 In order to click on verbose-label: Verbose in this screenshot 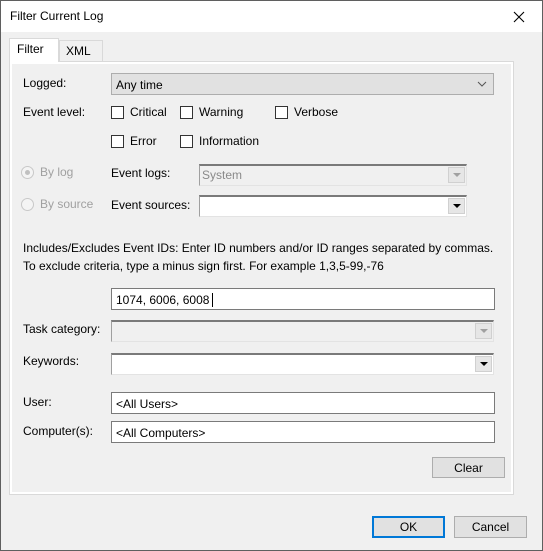, I will do `click(316, 112)`.